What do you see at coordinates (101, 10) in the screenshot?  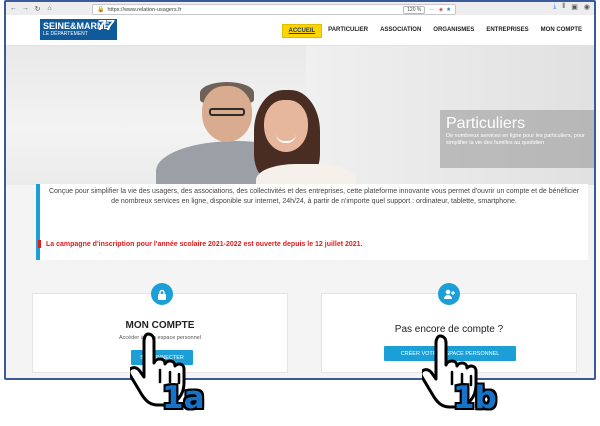 I see `lock-icon: 🔒` at bounding box center [101, 10].